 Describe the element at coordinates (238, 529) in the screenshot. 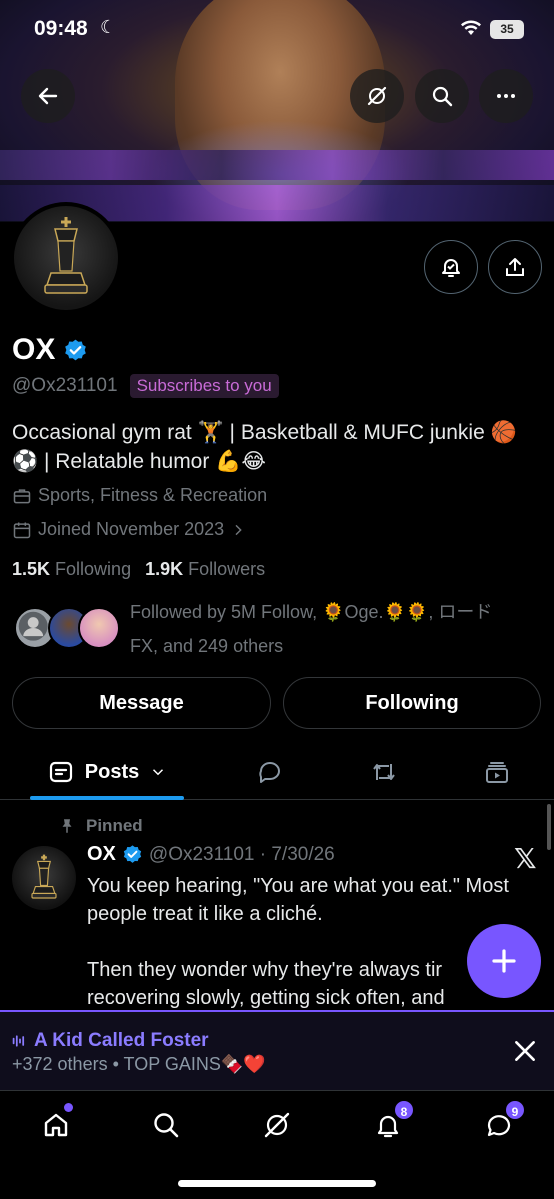

I see `chevron-right-icon` at that location.